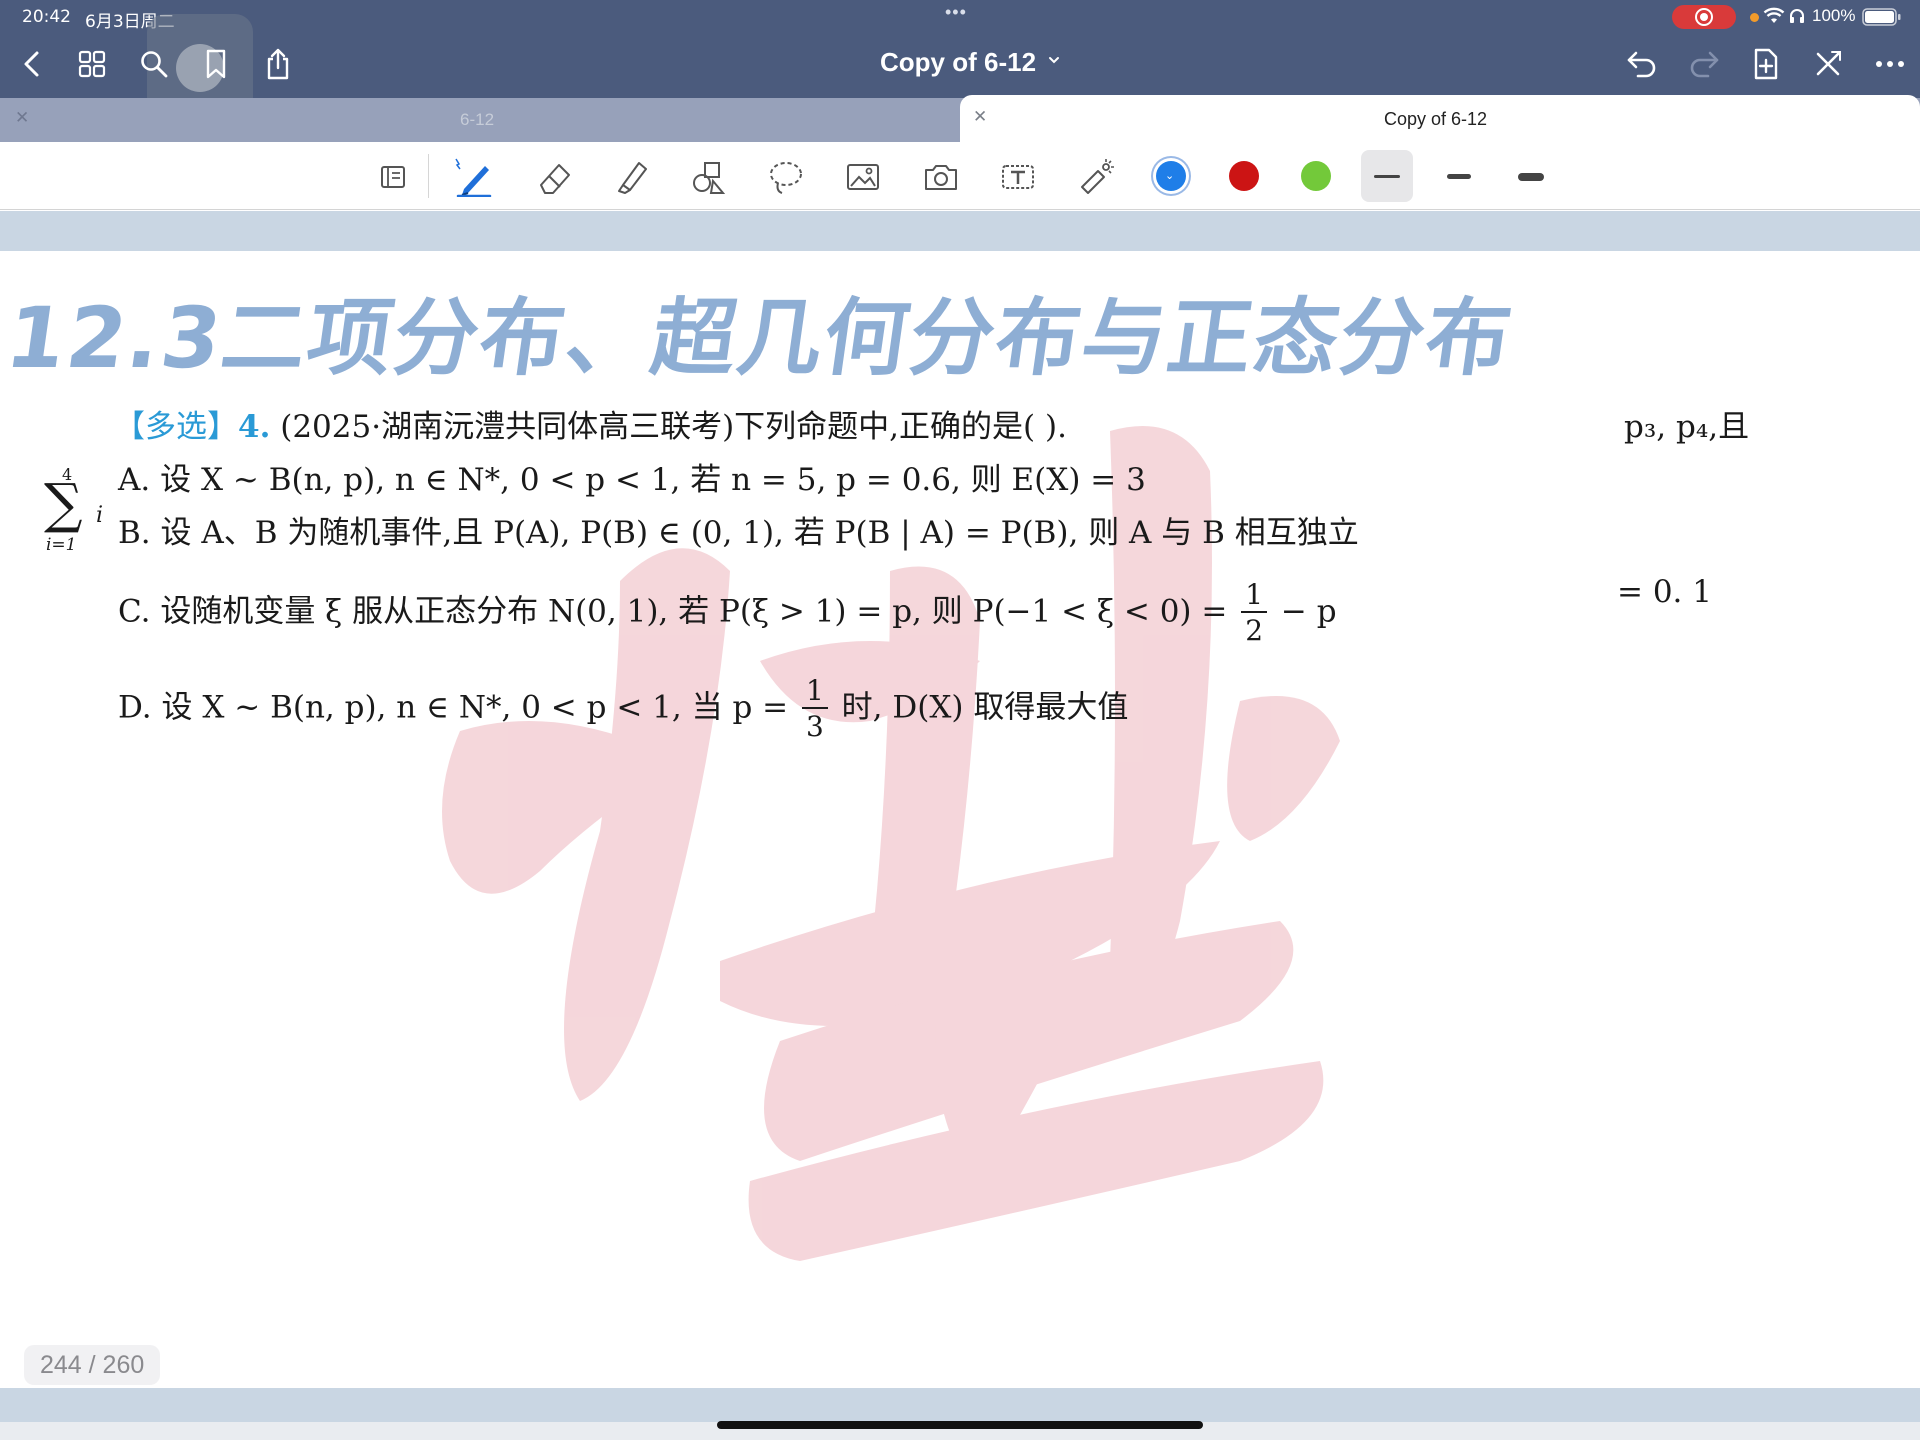 The height and width of the screenshot is (1440, 1920). Describe the element at coordinates (1531, 177) in the screenshot. I see `stroke-width-thick` at that location.